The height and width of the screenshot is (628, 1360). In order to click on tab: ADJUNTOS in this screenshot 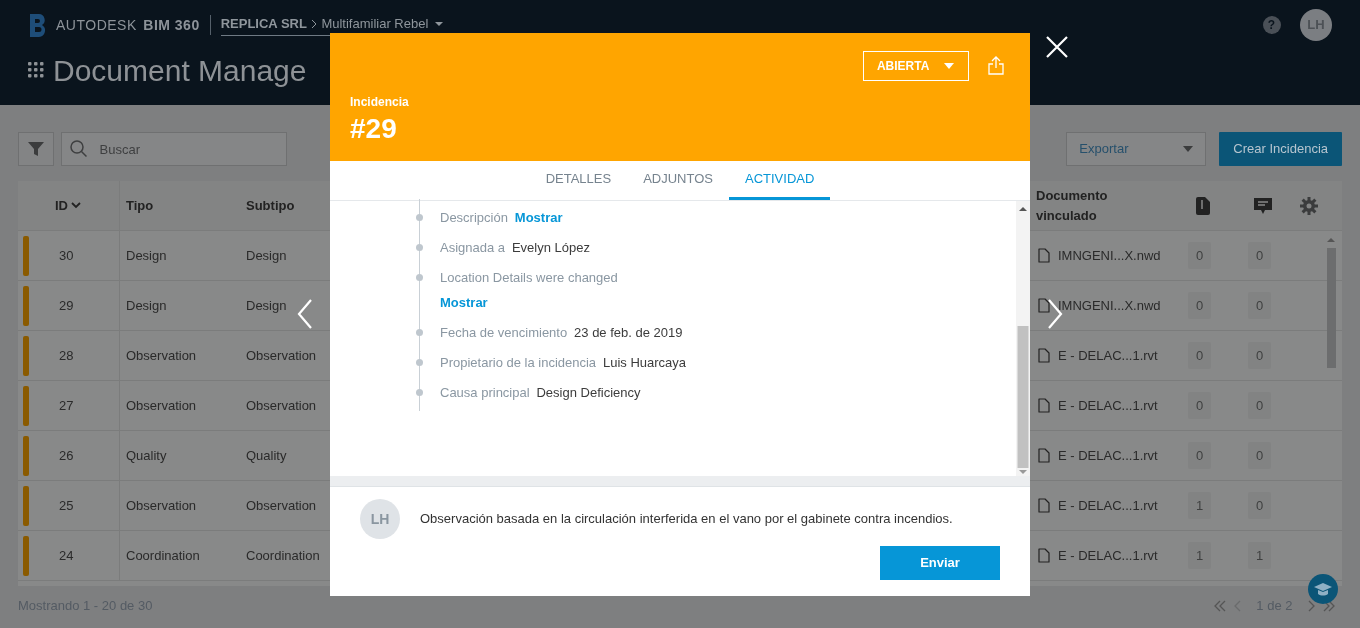, I will do `click(678, 180)`.